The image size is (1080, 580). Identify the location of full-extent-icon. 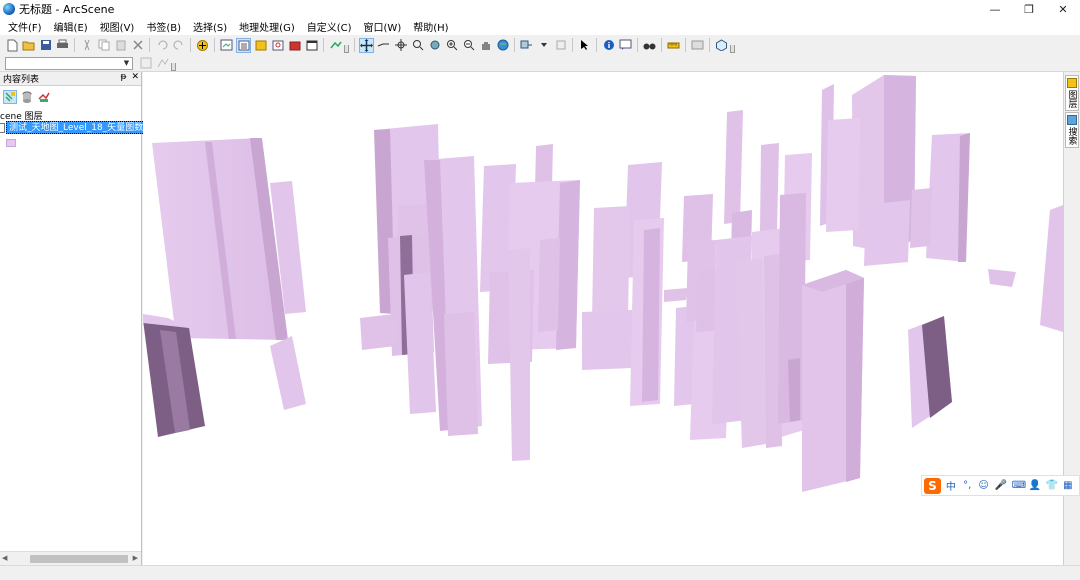
(502, 45).